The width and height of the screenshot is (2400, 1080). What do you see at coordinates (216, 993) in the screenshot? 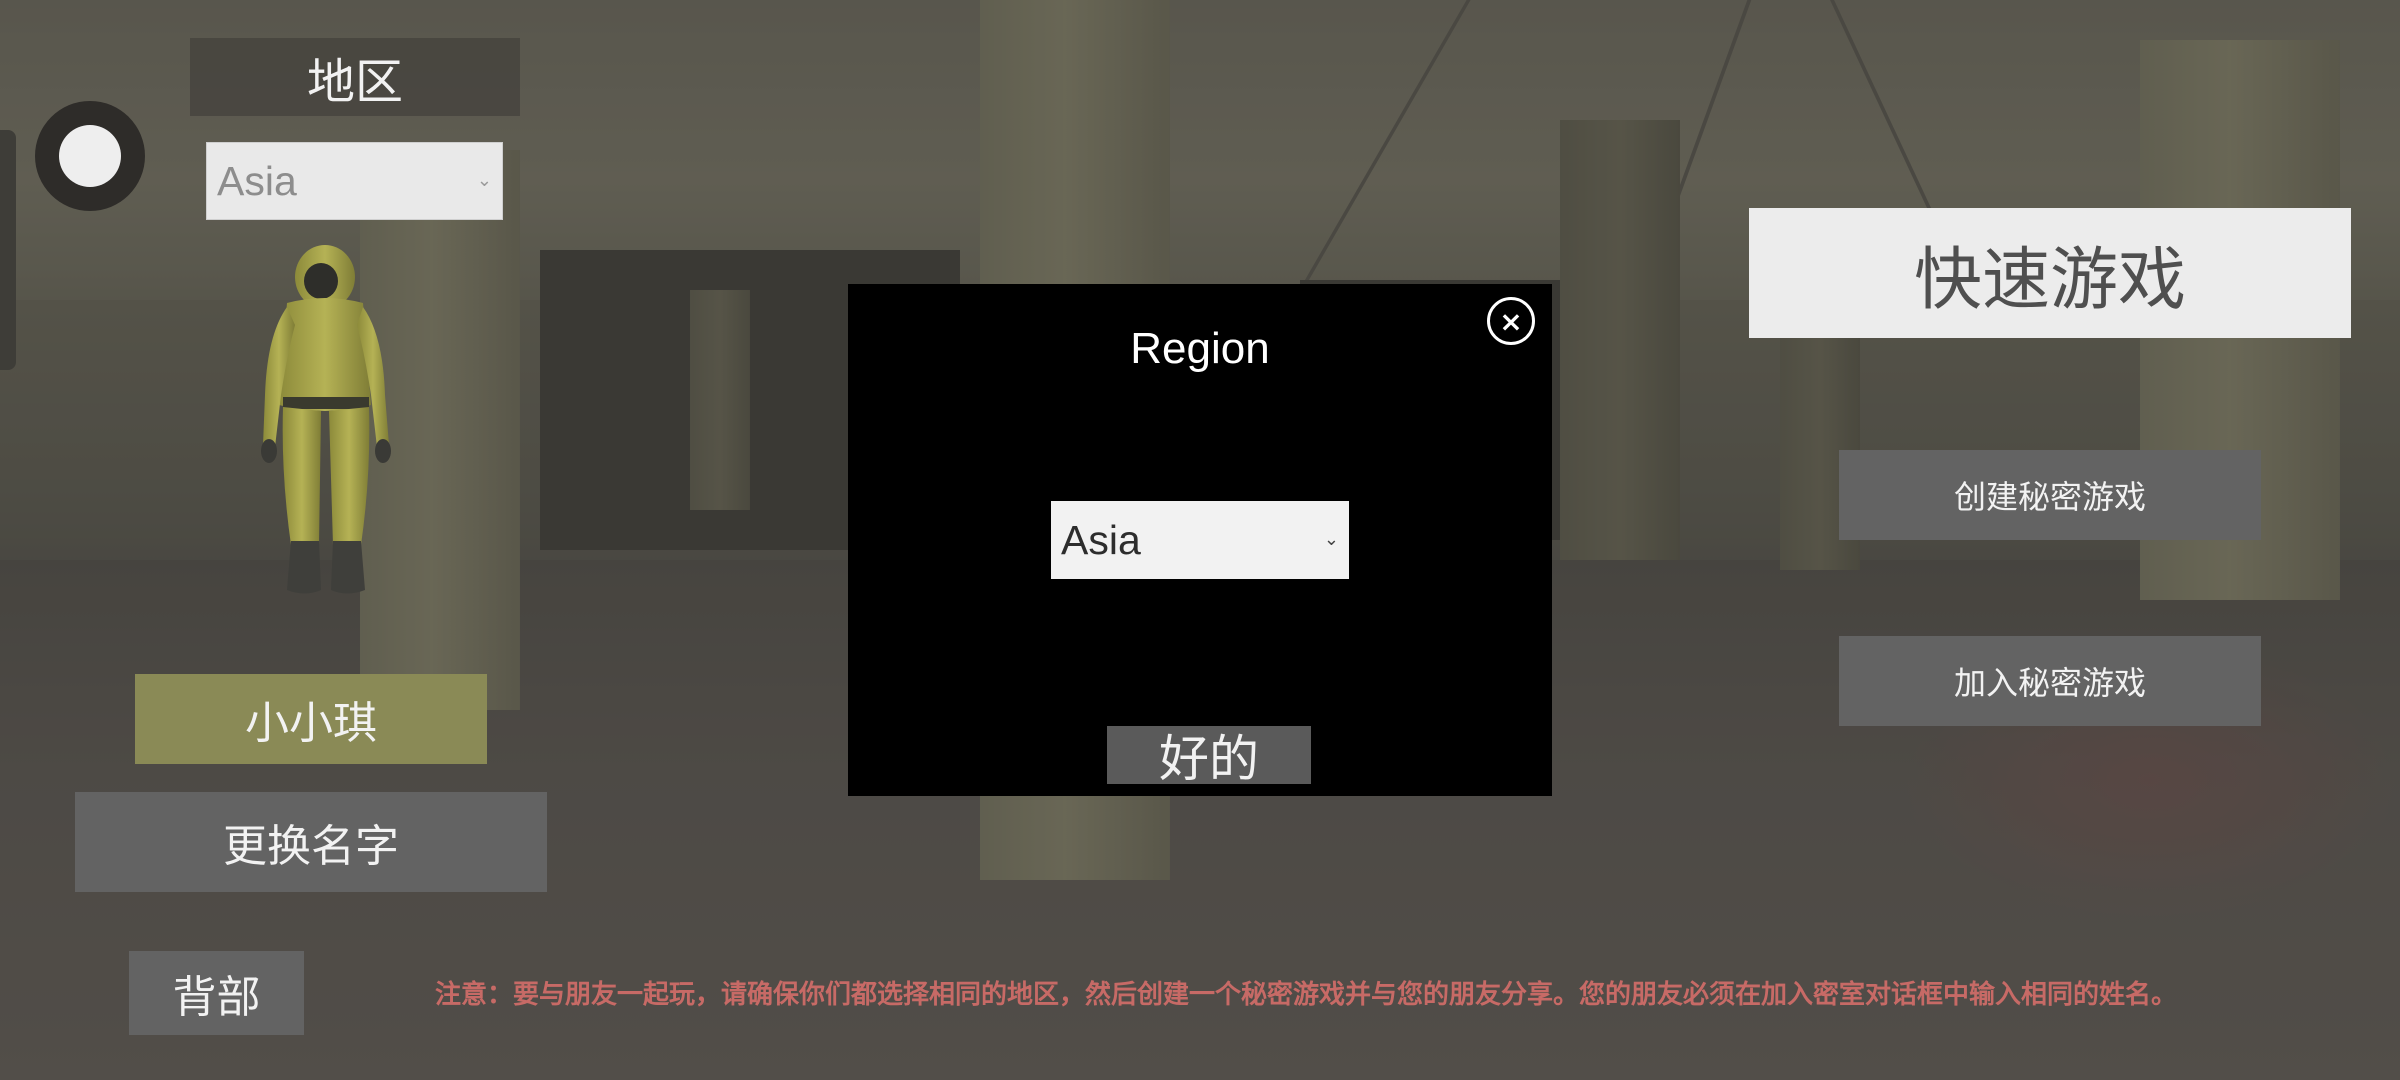
I see `back-button: 背部` at bounding box center [216, 993].